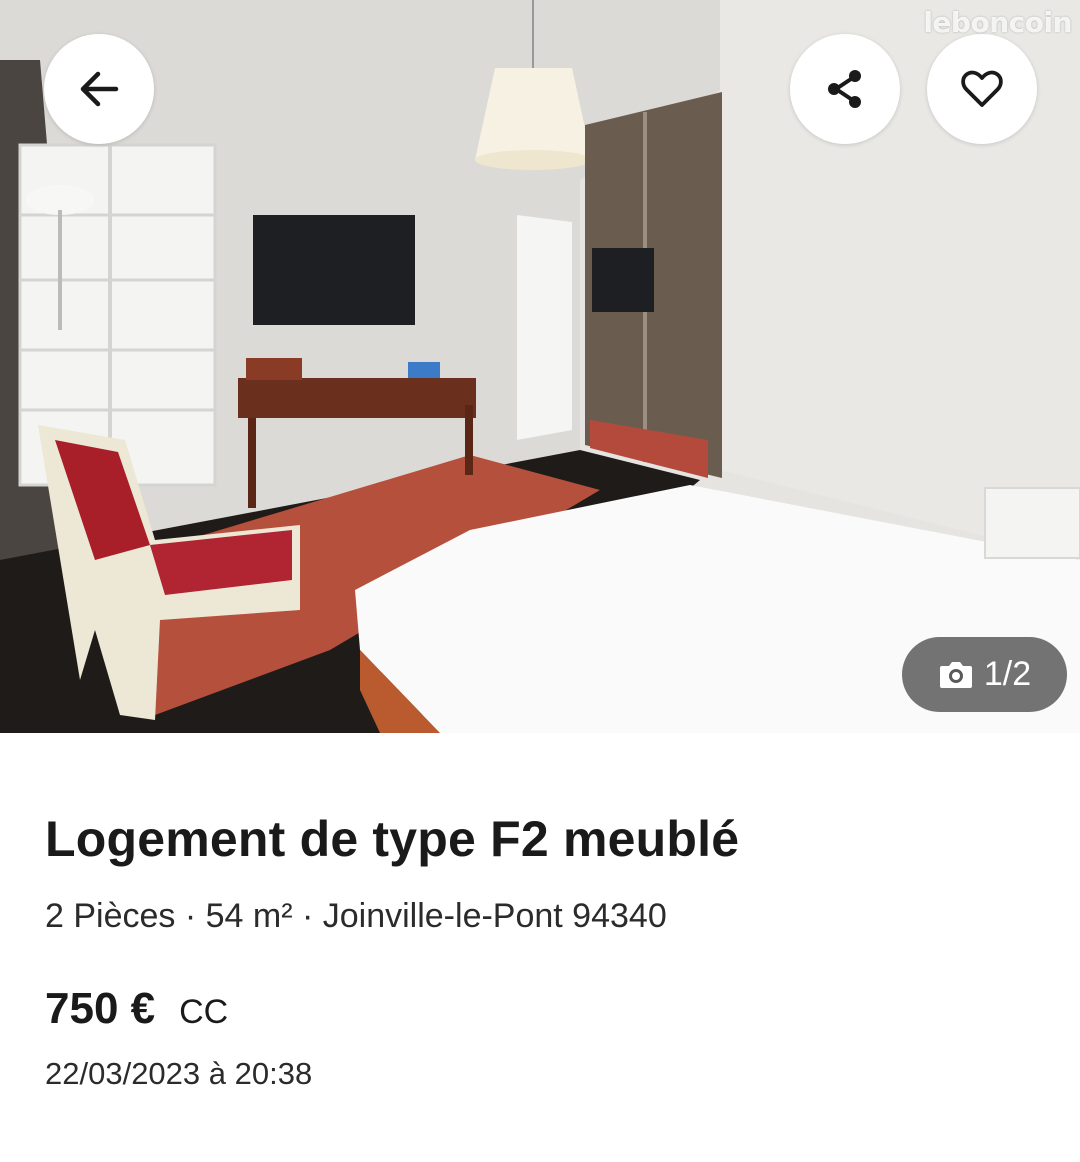 This screenshot has width=1080, height=1162. Describe the element at coordinates (392, 839) in the screenshot. I see `listing-title: Logement de type F2 meublé` at that location.